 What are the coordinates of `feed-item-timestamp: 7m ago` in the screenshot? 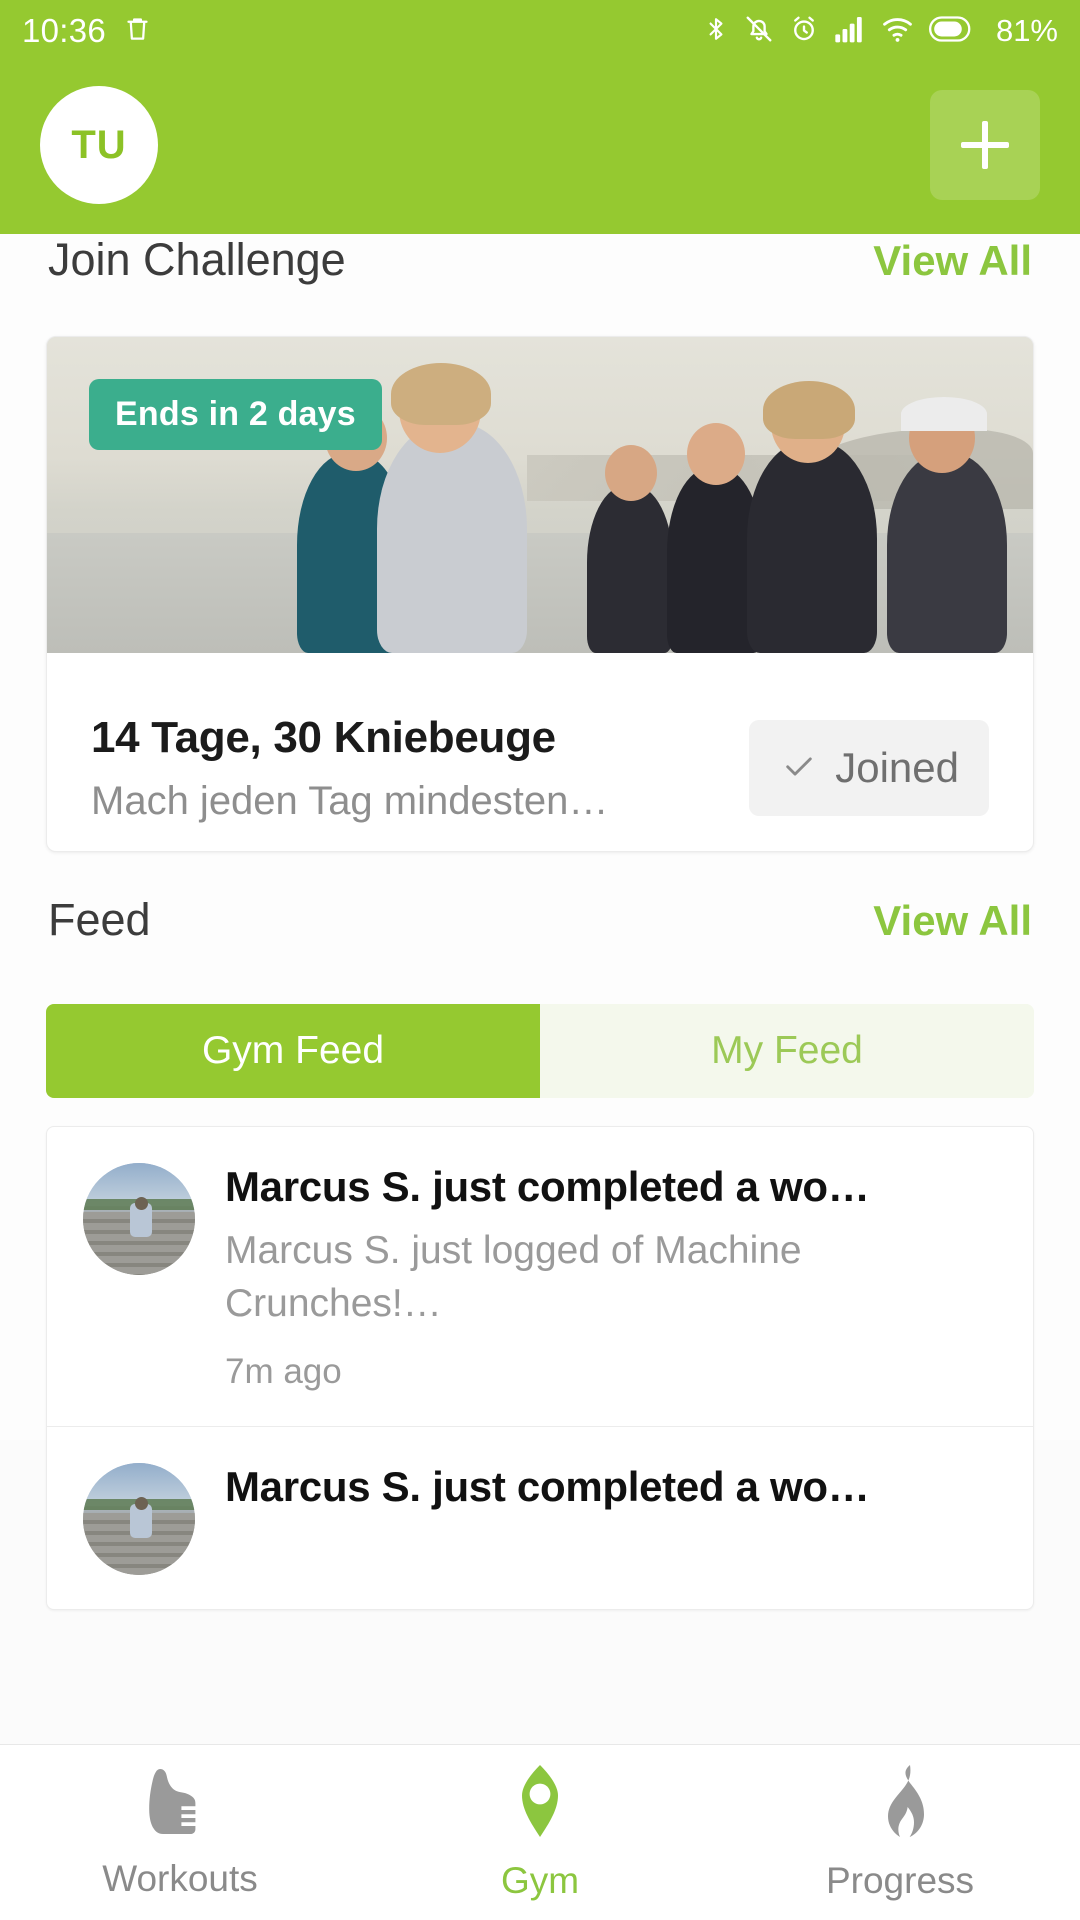 It's located at (283, 1372).